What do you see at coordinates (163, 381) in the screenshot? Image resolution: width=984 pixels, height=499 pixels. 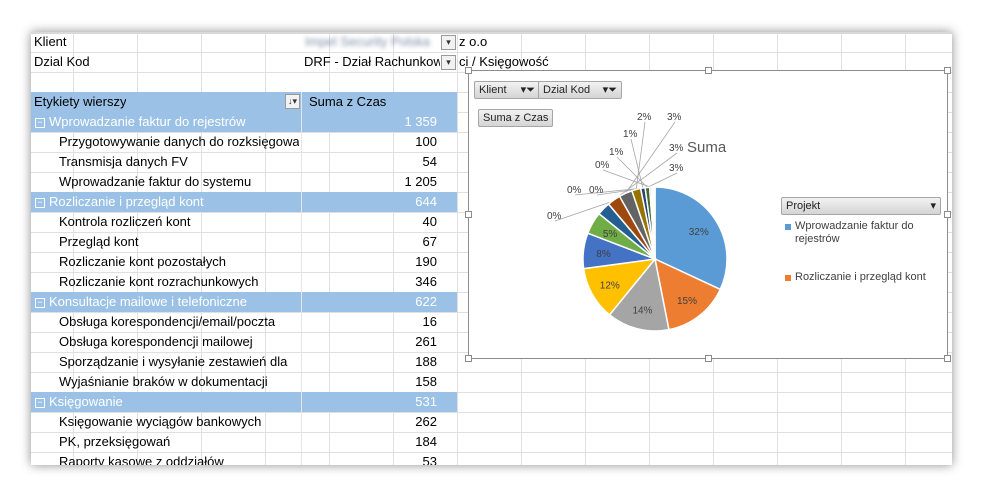 I see `row-label-text: Wyjaśnianie braków w dokumentacji` at bounding box center [163, 381].